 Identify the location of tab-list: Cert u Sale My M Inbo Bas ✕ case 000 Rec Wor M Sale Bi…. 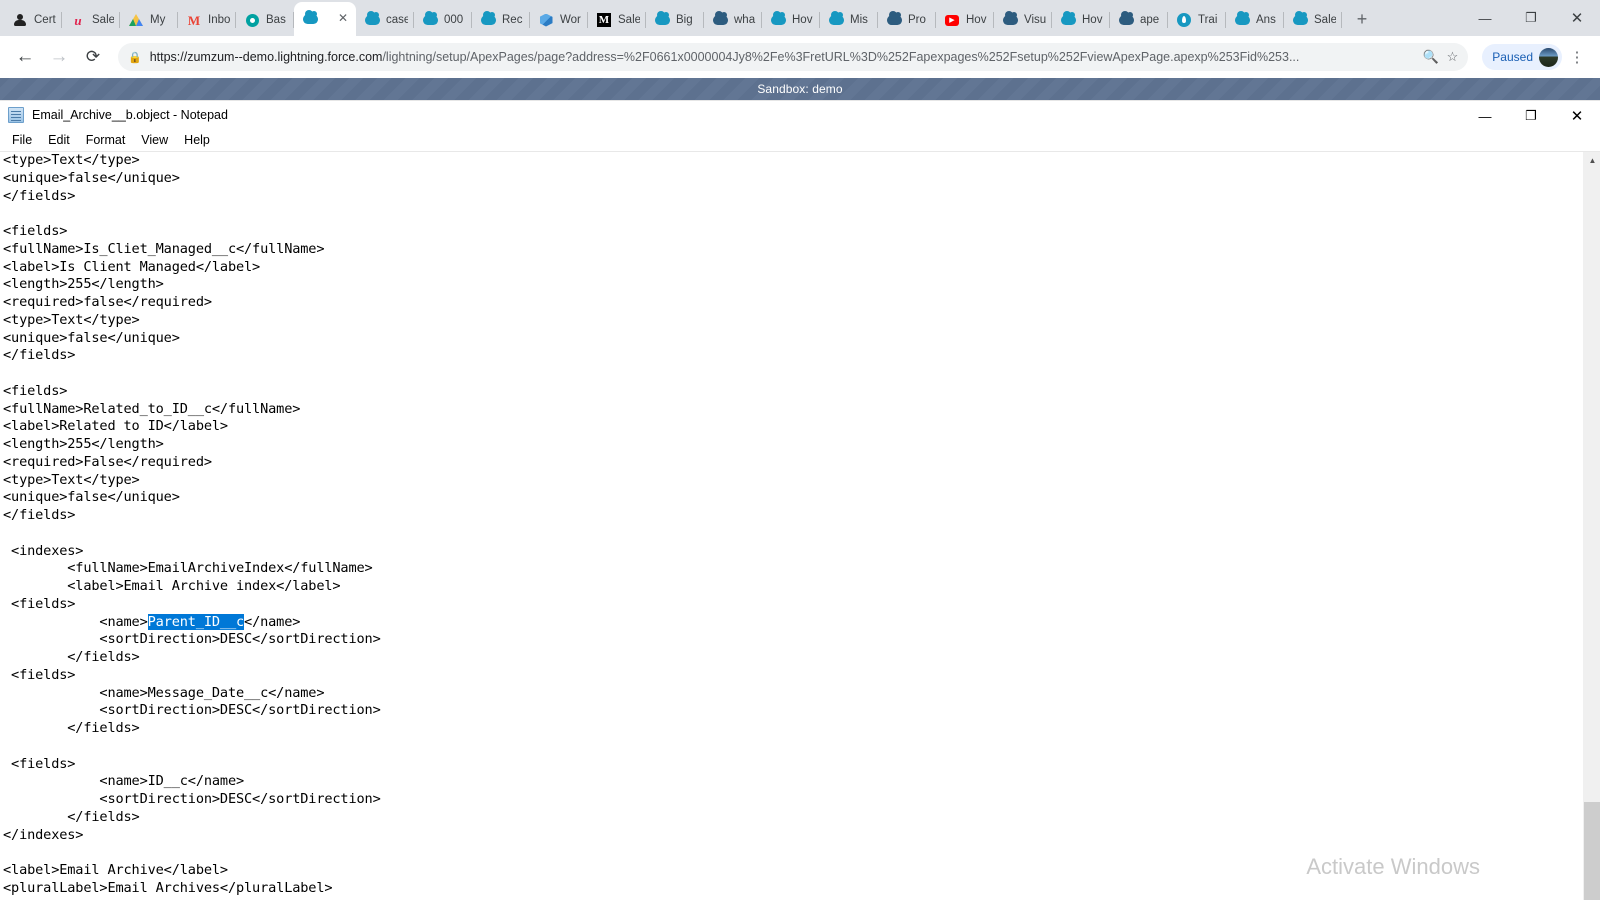
(673, 19).